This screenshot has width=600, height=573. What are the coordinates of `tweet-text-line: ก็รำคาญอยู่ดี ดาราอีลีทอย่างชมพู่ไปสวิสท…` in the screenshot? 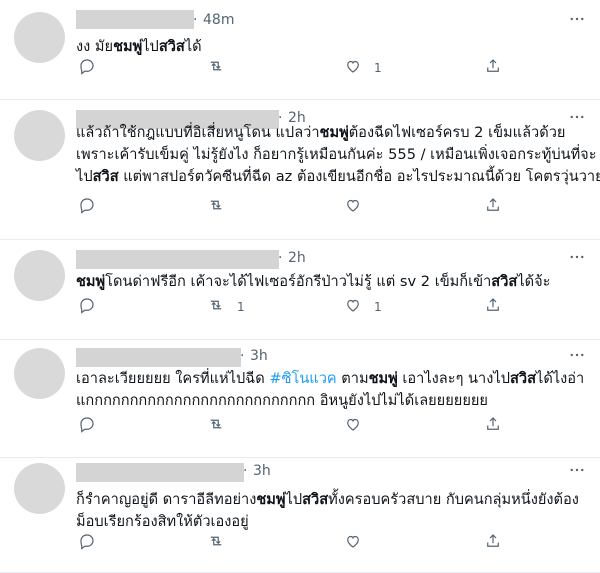 It's located at (331, 500).